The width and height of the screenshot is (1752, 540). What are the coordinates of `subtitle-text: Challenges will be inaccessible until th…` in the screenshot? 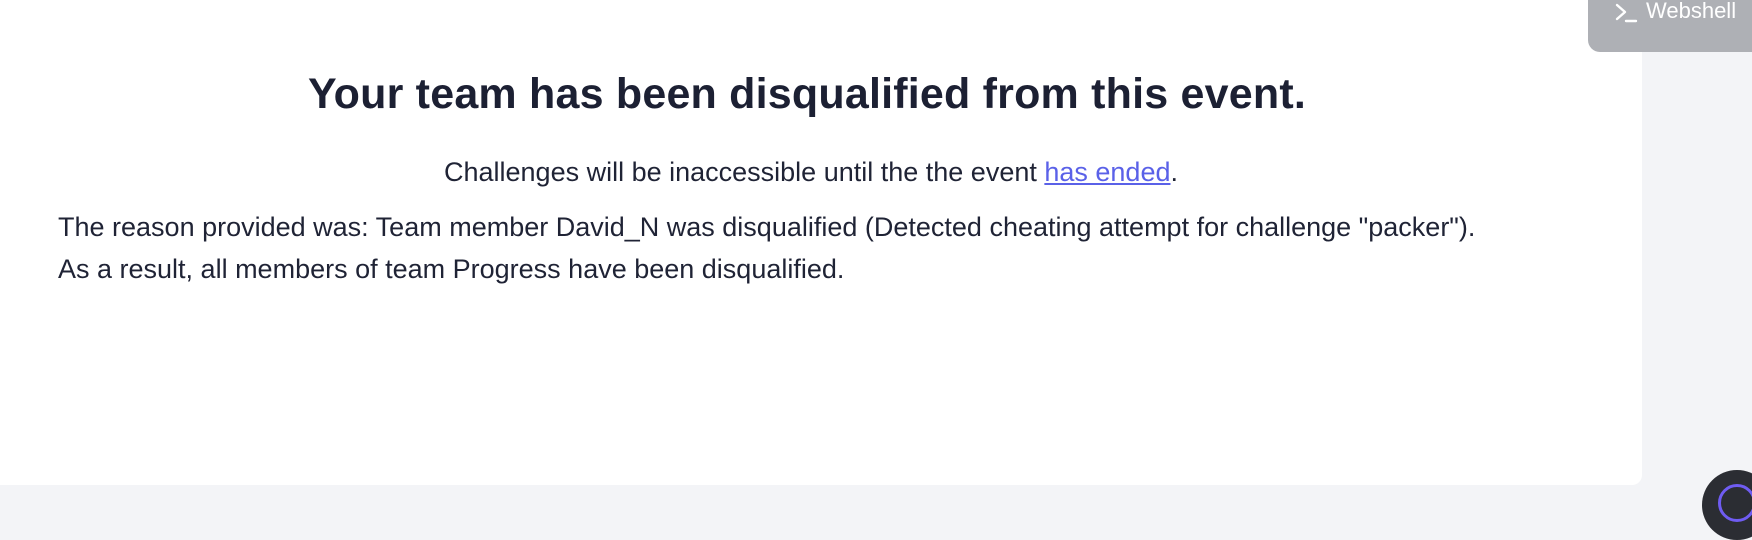 It's located at (811, 172).